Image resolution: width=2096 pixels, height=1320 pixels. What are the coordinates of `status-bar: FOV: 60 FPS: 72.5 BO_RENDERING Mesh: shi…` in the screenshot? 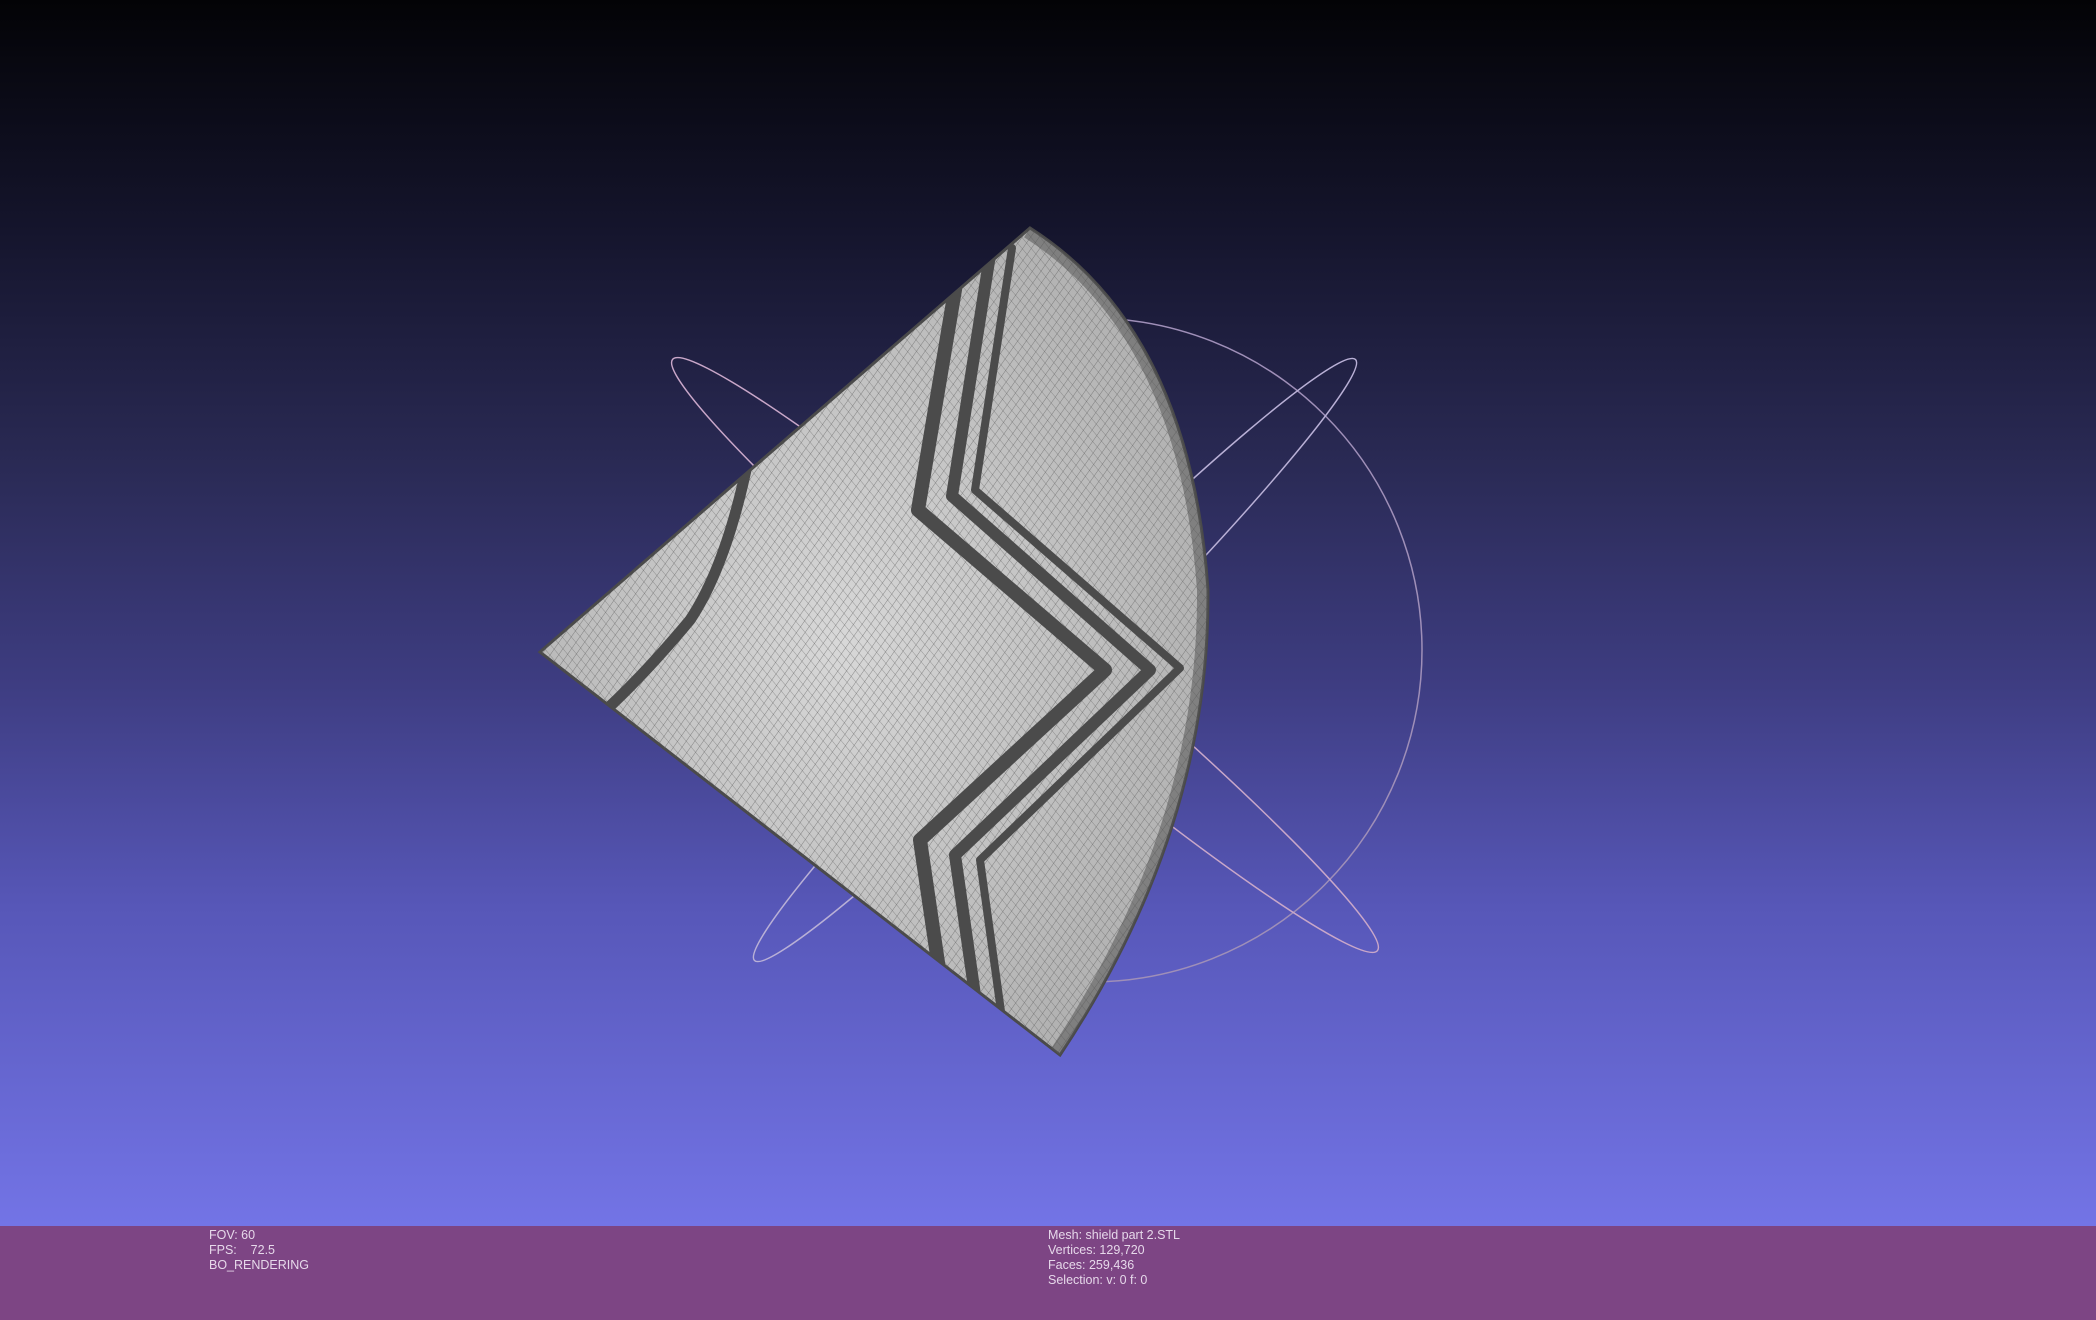 It's located at (1048, 1273).